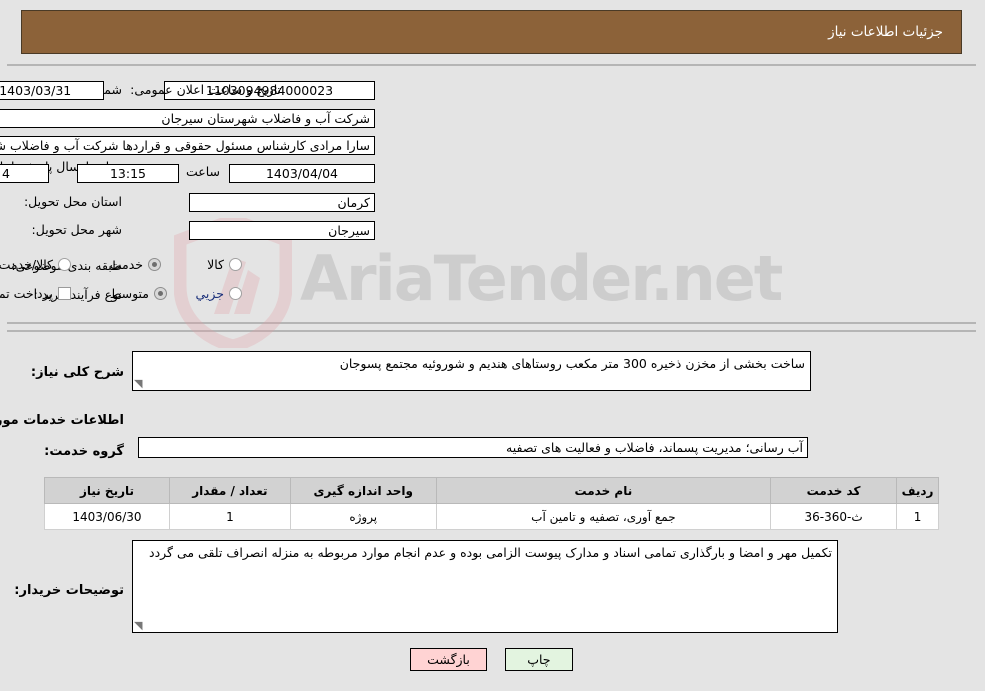 Image resolution: width=985 pixels, height=691 pixels. What do you see at coordinates (236, 293) in the screenshot?
I see `radio-process-jozi` at bounding box center [236, 293].